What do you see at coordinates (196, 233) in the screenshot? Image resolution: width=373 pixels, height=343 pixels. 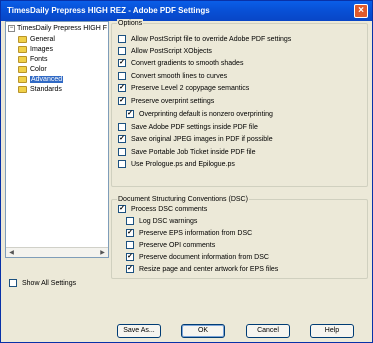 I see `dsc-label: Preserve EPS information from DSC` at bounding box center [196, 233].